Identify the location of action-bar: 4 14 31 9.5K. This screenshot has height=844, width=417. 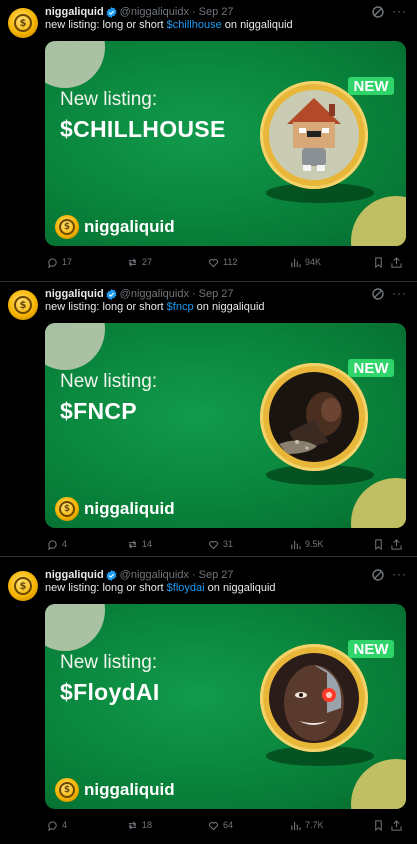
(227, 544).